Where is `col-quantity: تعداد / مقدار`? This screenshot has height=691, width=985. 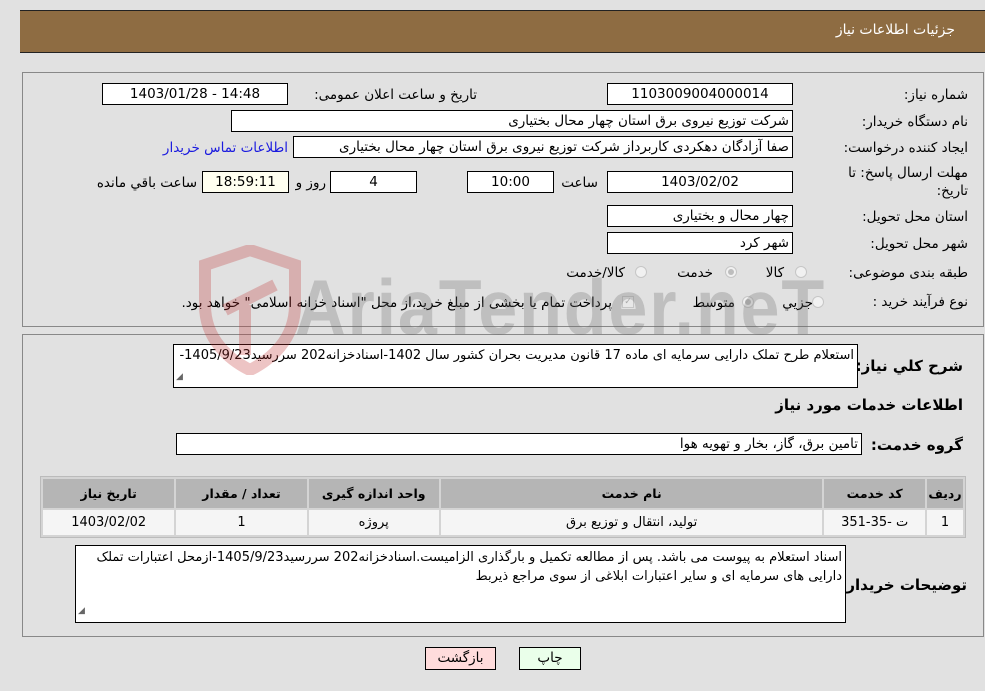 col-quantity: تعداد / مقدار is located at coordinates (241, 493).